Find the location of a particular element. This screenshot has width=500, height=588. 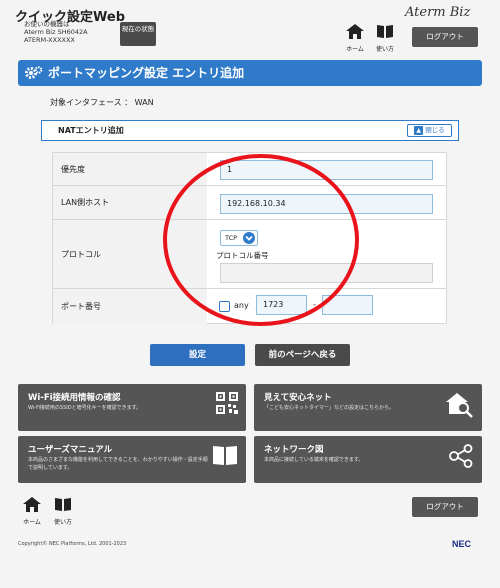

card-title: Wi-Fi接続用情報の確認 is located at coordinates (74, 398).